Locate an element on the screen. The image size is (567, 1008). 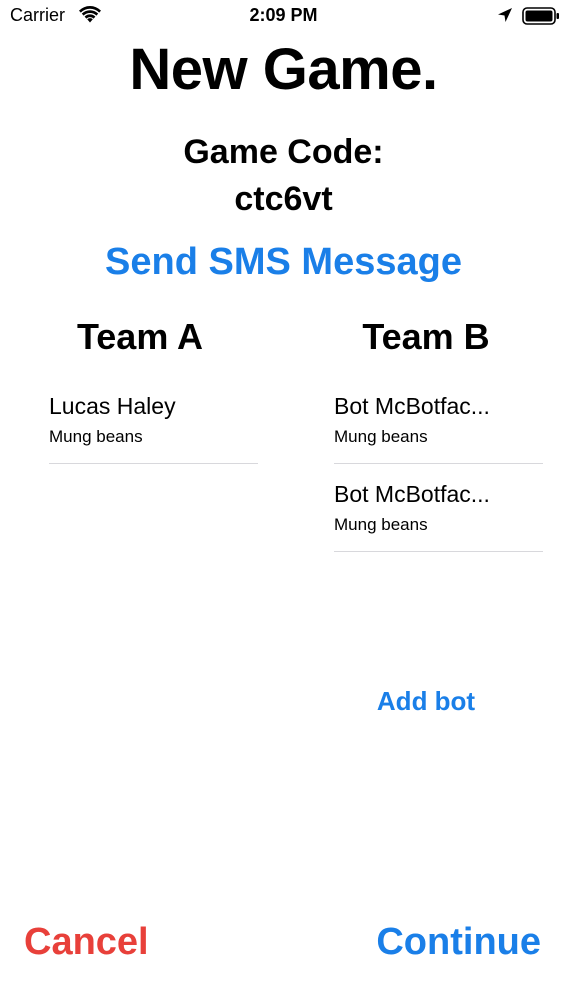
team-a-player-list: Lucas Haley Mung beans is located at coordinates (153, 424).